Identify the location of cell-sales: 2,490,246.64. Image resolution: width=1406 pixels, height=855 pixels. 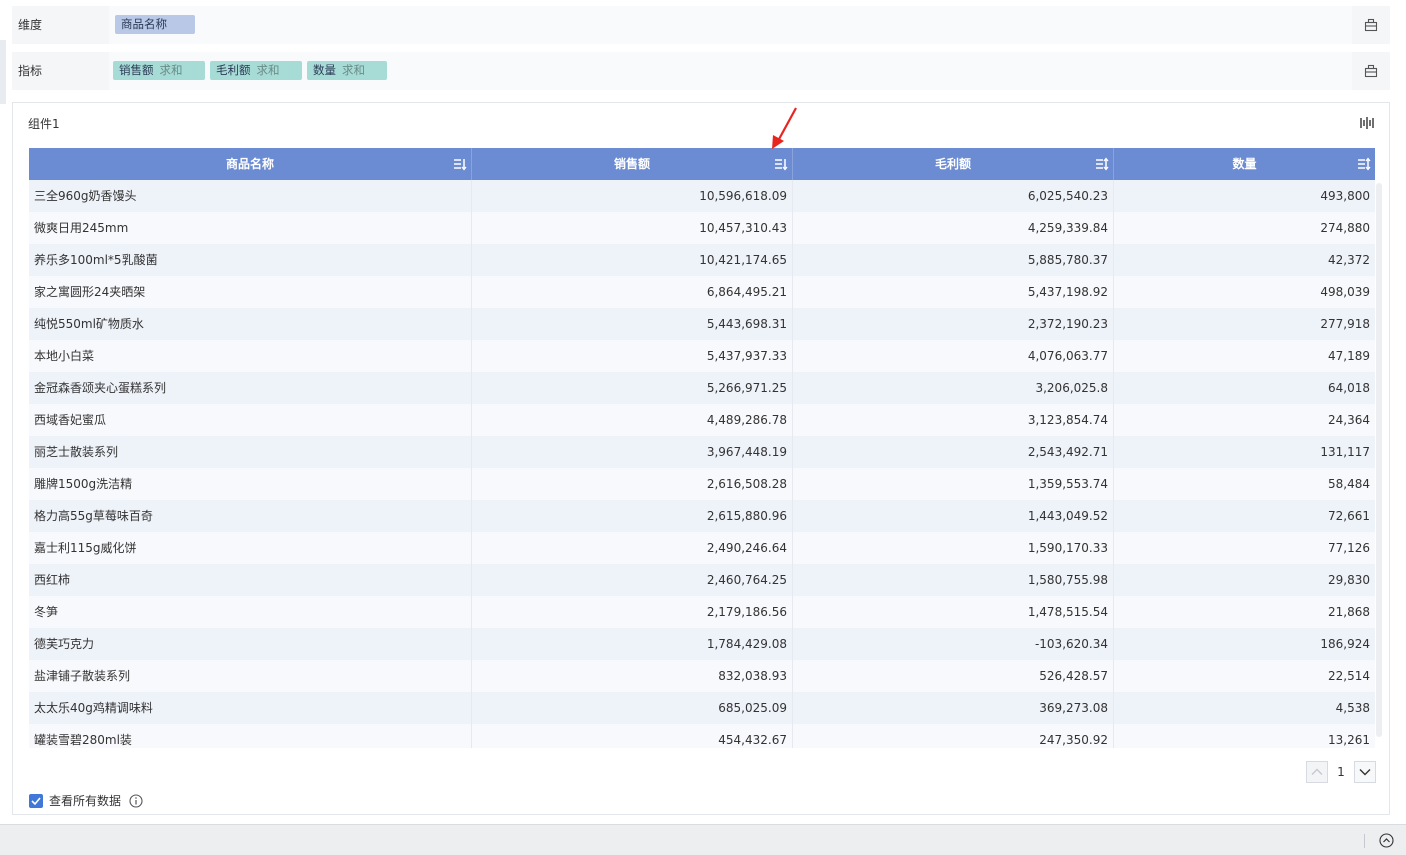
(632, 548).